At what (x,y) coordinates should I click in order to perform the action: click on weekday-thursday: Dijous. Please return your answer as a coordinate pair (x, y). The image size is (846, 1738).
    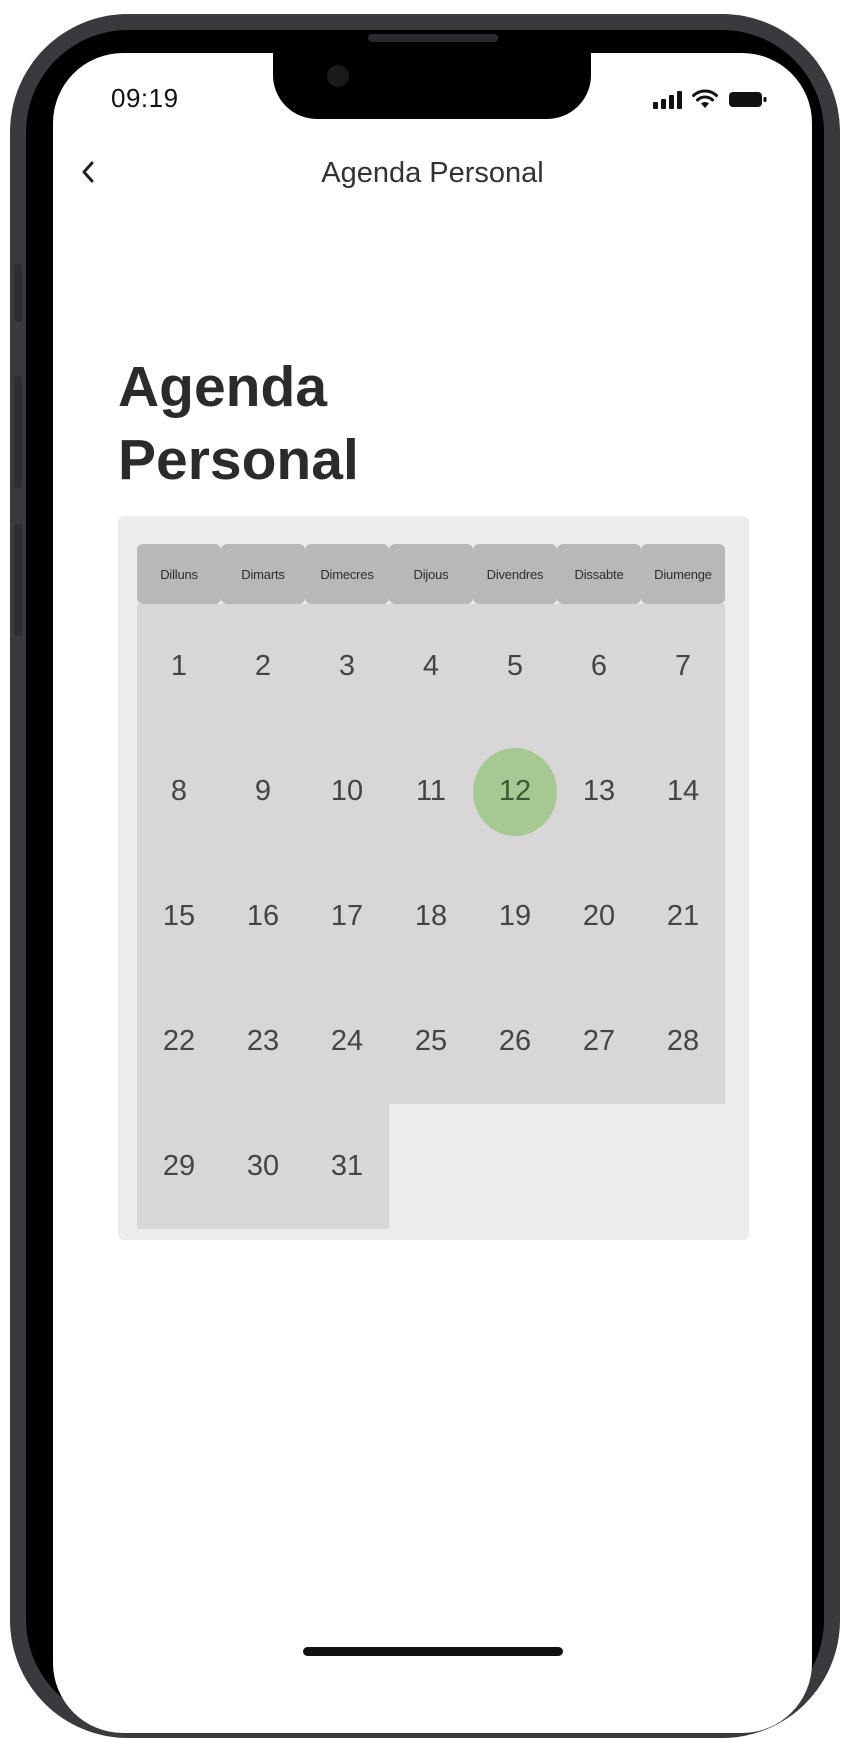
    Looking at the image, I should click on (431, 574).